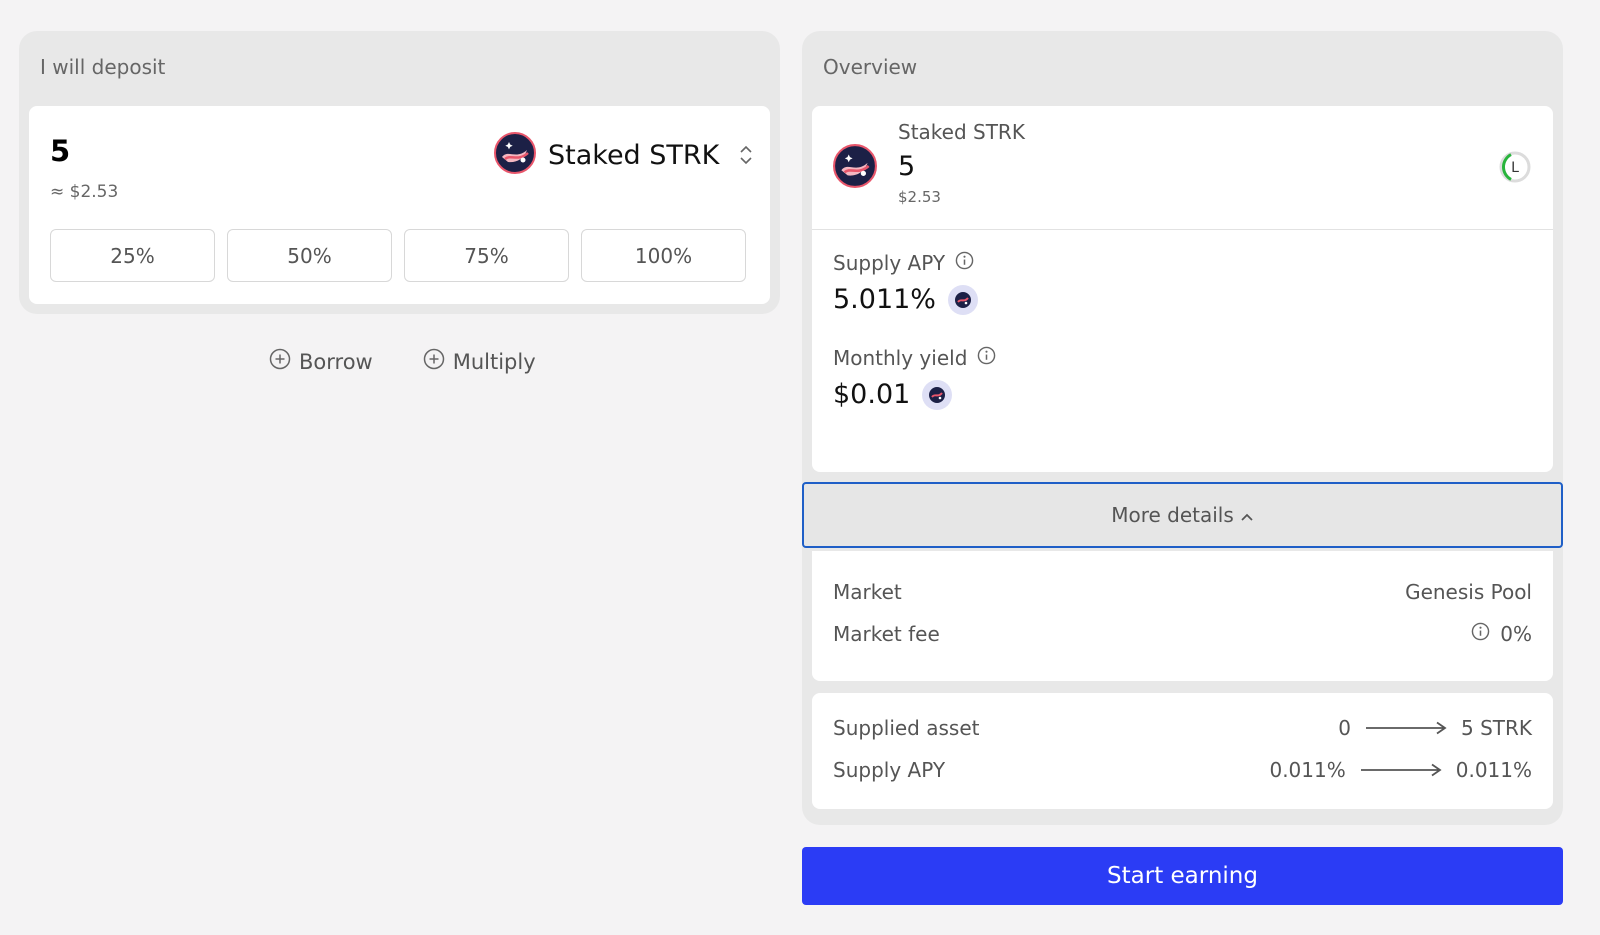 Image resolution: width=1600 pixels, height=935 pixels. I want to click on supply-apy-value-row: 5.011%, so click(905, 299).